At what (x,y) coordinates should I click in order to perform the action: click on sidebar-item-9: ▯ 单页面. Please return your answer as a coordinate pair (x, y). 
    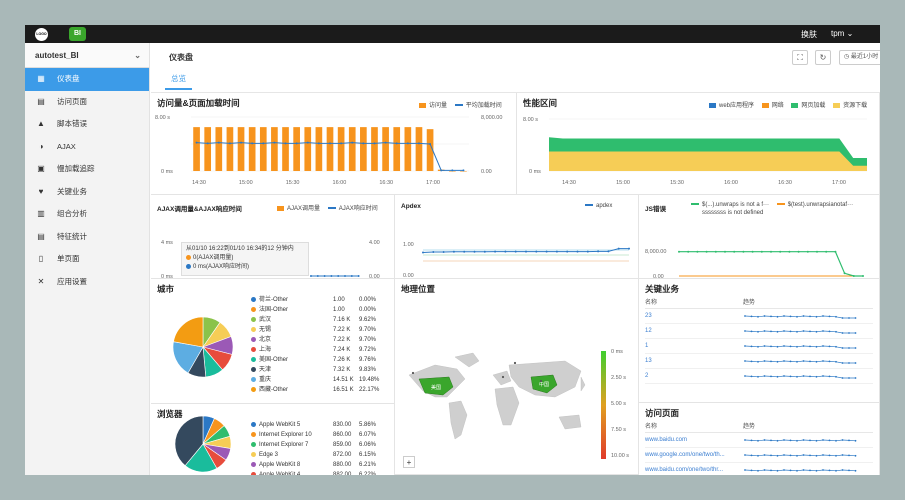
    Looking at the image, I should click on (87, 259).